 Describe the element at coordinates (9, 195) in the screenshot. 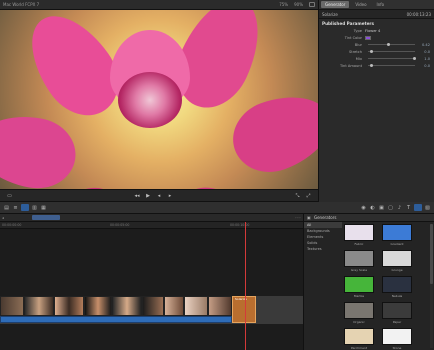

I see `viewer-options-icon: ▭` at that location.